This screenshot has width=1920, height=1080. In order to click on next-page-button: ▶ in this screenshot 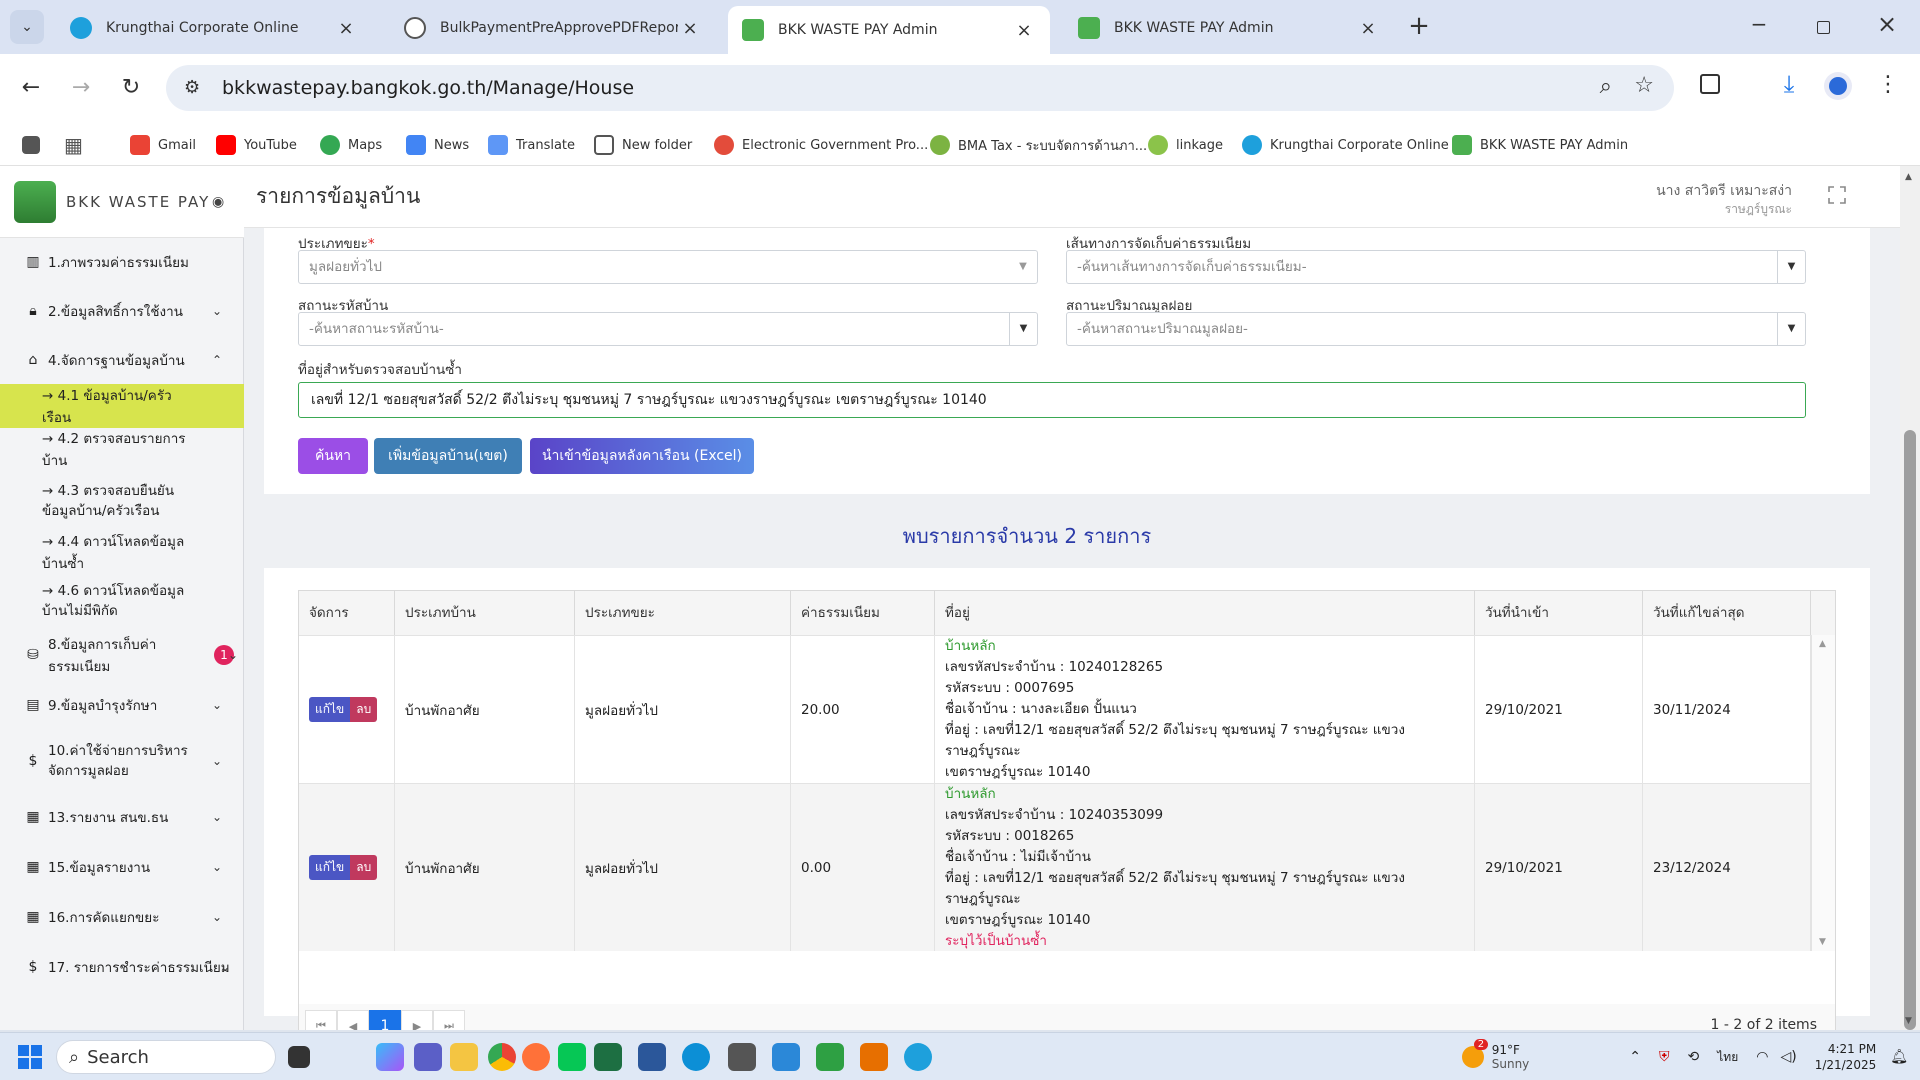, I will do `click(417, 1020)`.